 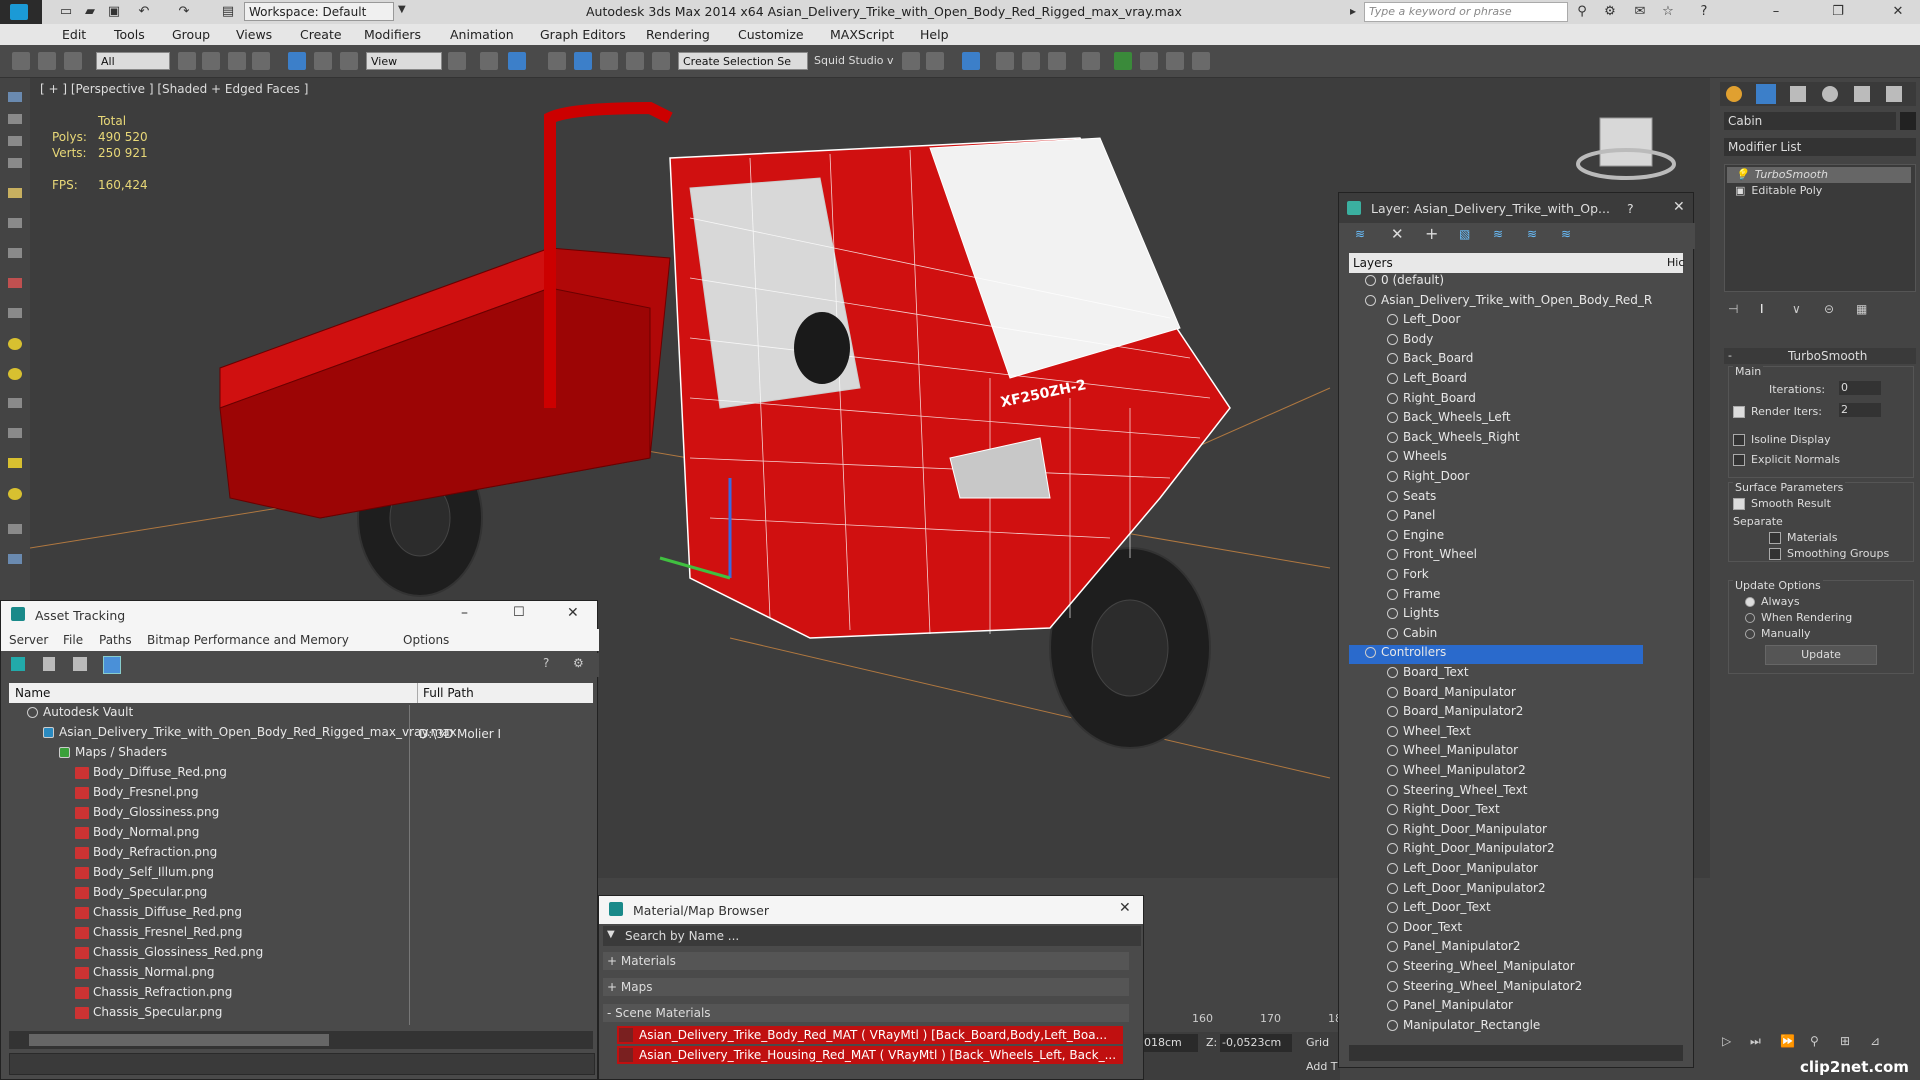 I want to click on sun-icon, so click(x=15, y=344).